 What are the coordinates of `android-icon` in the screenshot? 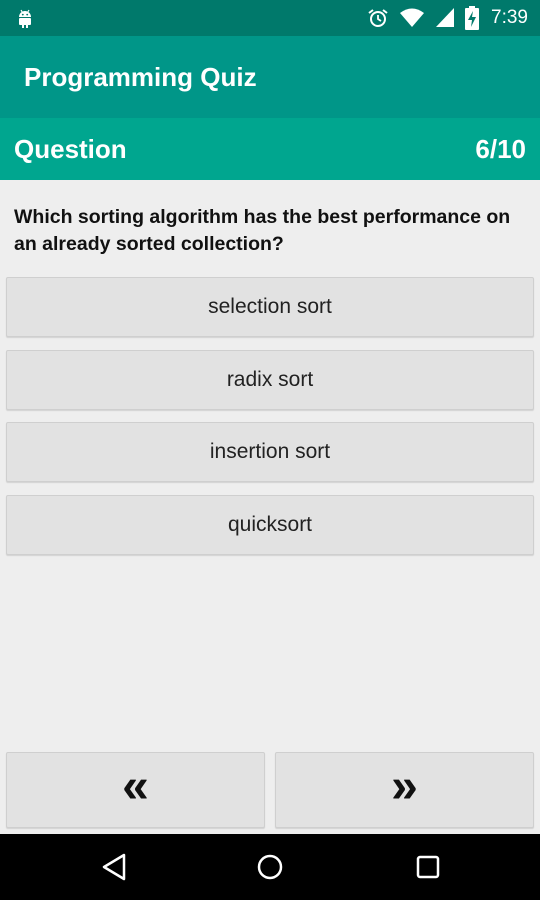 It's located at (25, 18).